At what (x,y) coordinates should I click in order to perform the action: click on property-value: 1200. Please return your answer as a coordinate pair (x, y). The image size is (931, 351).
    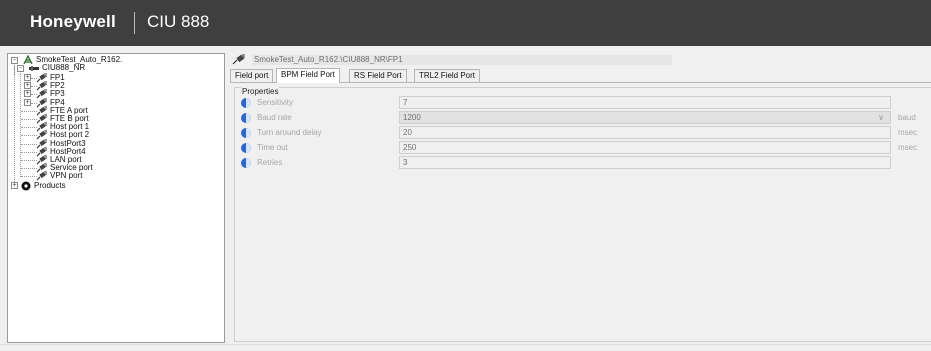
    Looking at the image, I should click on (412, 117).